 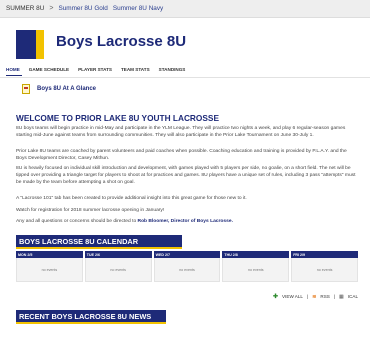 What do you see at coordinates (187, 254) in the screenshot?
I see `calendar-day-label: WED 2/7` at bounding box center [187, 254].